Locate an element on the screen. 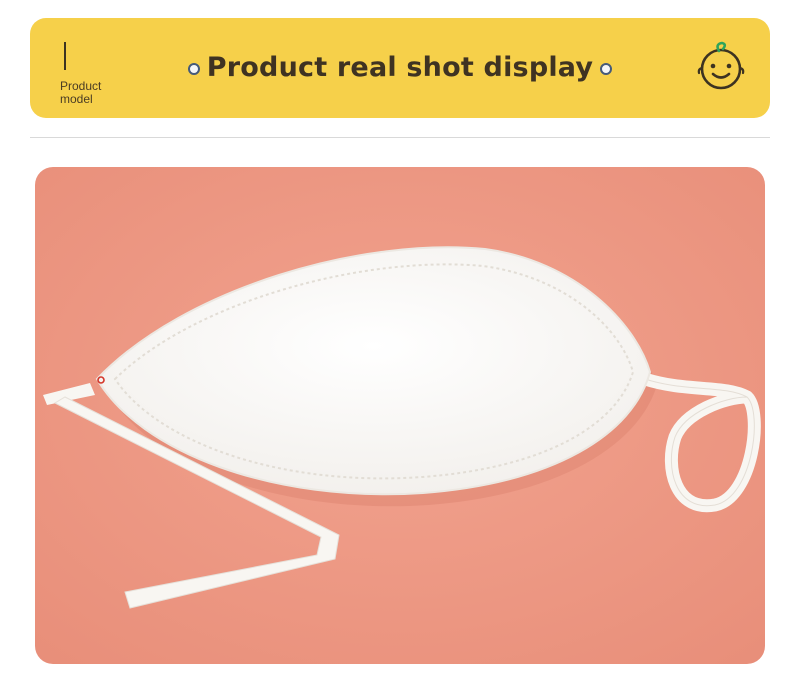 The height and width of the screenshot is (677, 800). banner-divider-line is located at coordinates (65, 56).